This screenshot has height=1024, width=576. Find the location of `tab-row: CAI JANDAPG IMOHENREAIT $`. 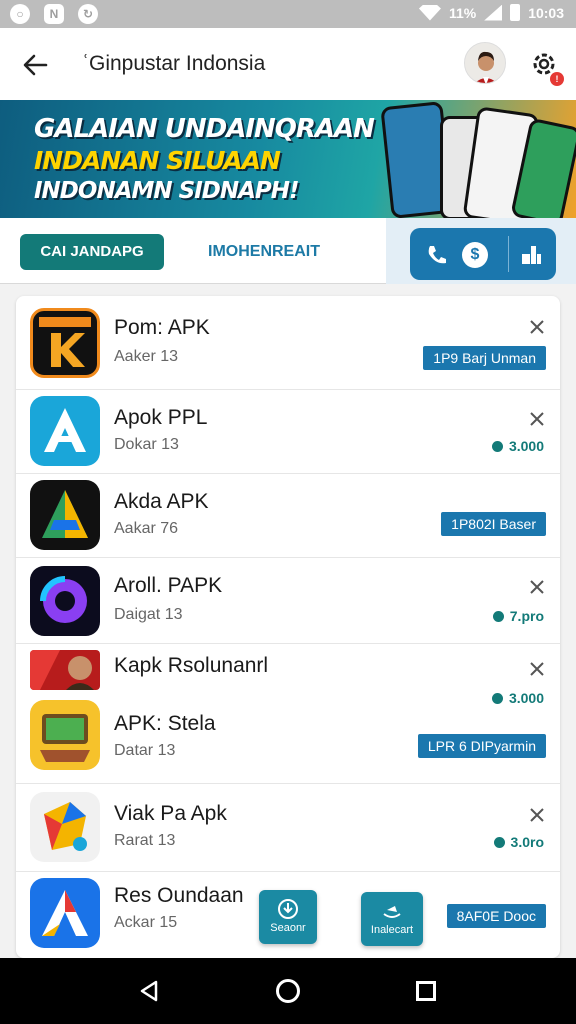

tab-row: CAI JANDAPG IMOHENREAIT $ is located at coordinates (288, 251).